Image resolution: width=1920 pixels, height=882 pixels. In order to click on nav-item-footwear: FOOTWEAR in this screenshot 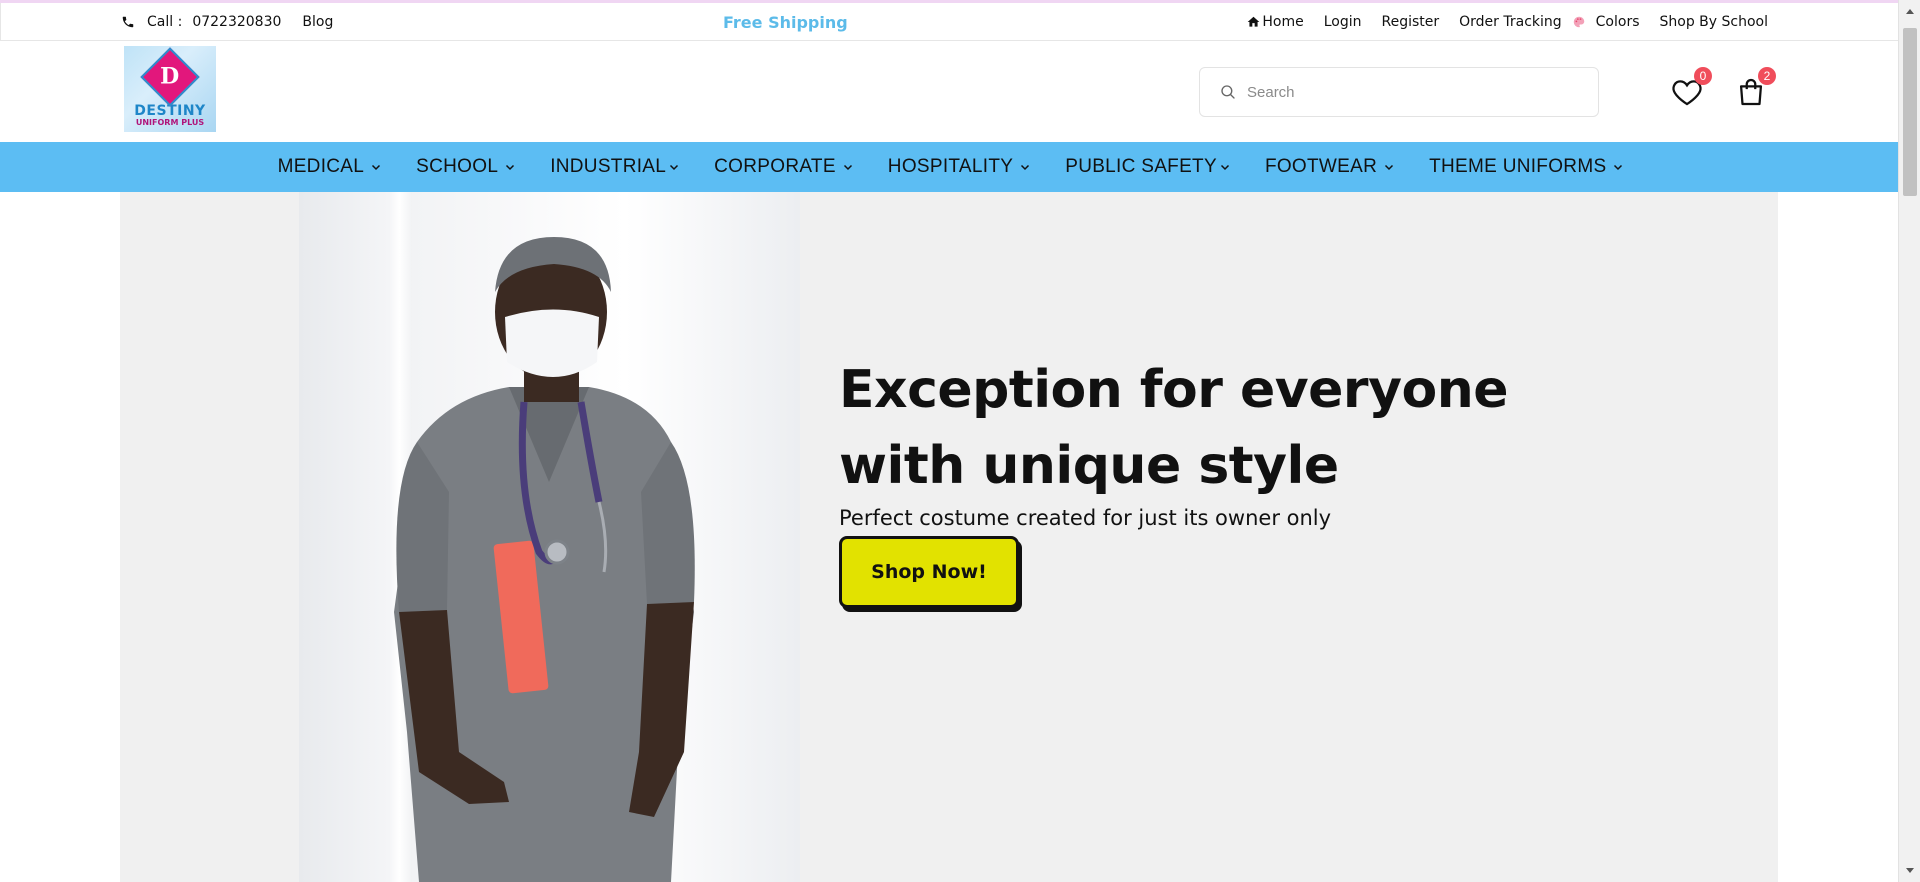, I will do `click(1330, 167)`.